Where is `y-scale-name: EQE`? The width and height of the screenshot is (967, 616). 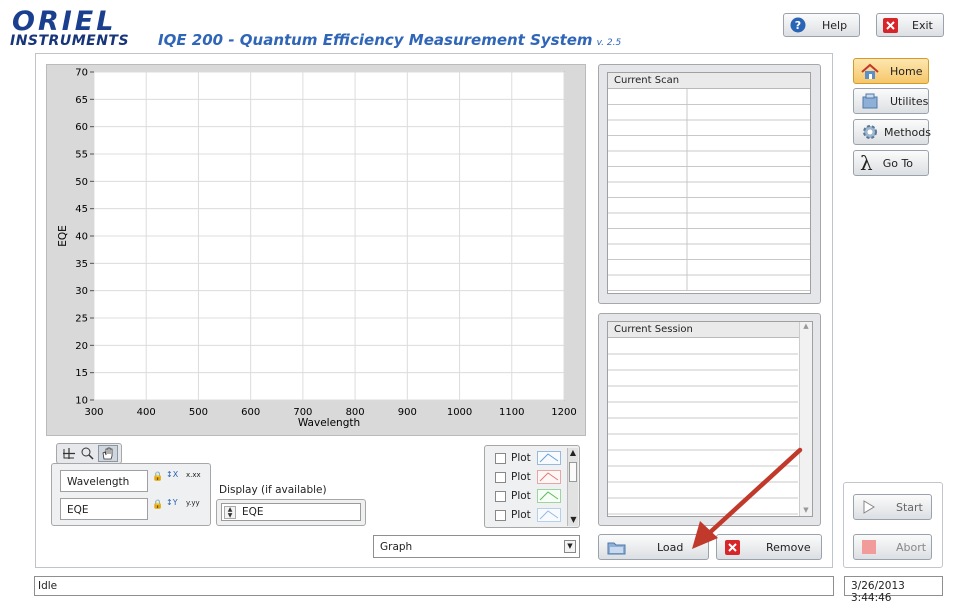
y-scale-name: EQE is located at coordinates (104, 509).